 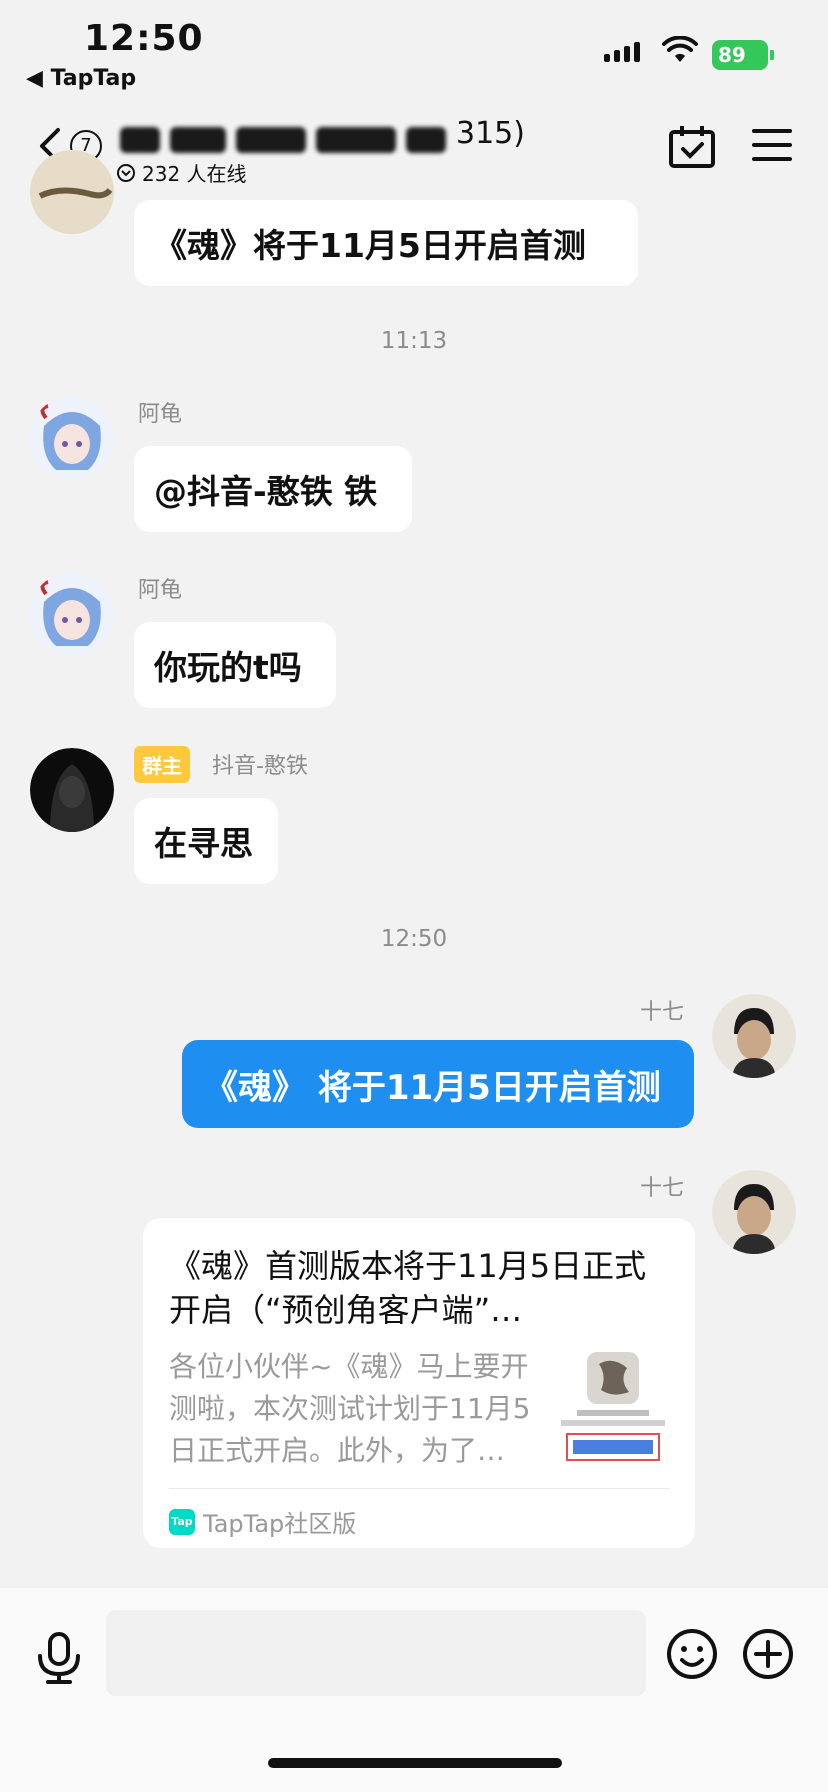 What do you see at coordinates (732, 55) in the screenshot?
I see `battery-level: 89` at bounding box center [732, 55].